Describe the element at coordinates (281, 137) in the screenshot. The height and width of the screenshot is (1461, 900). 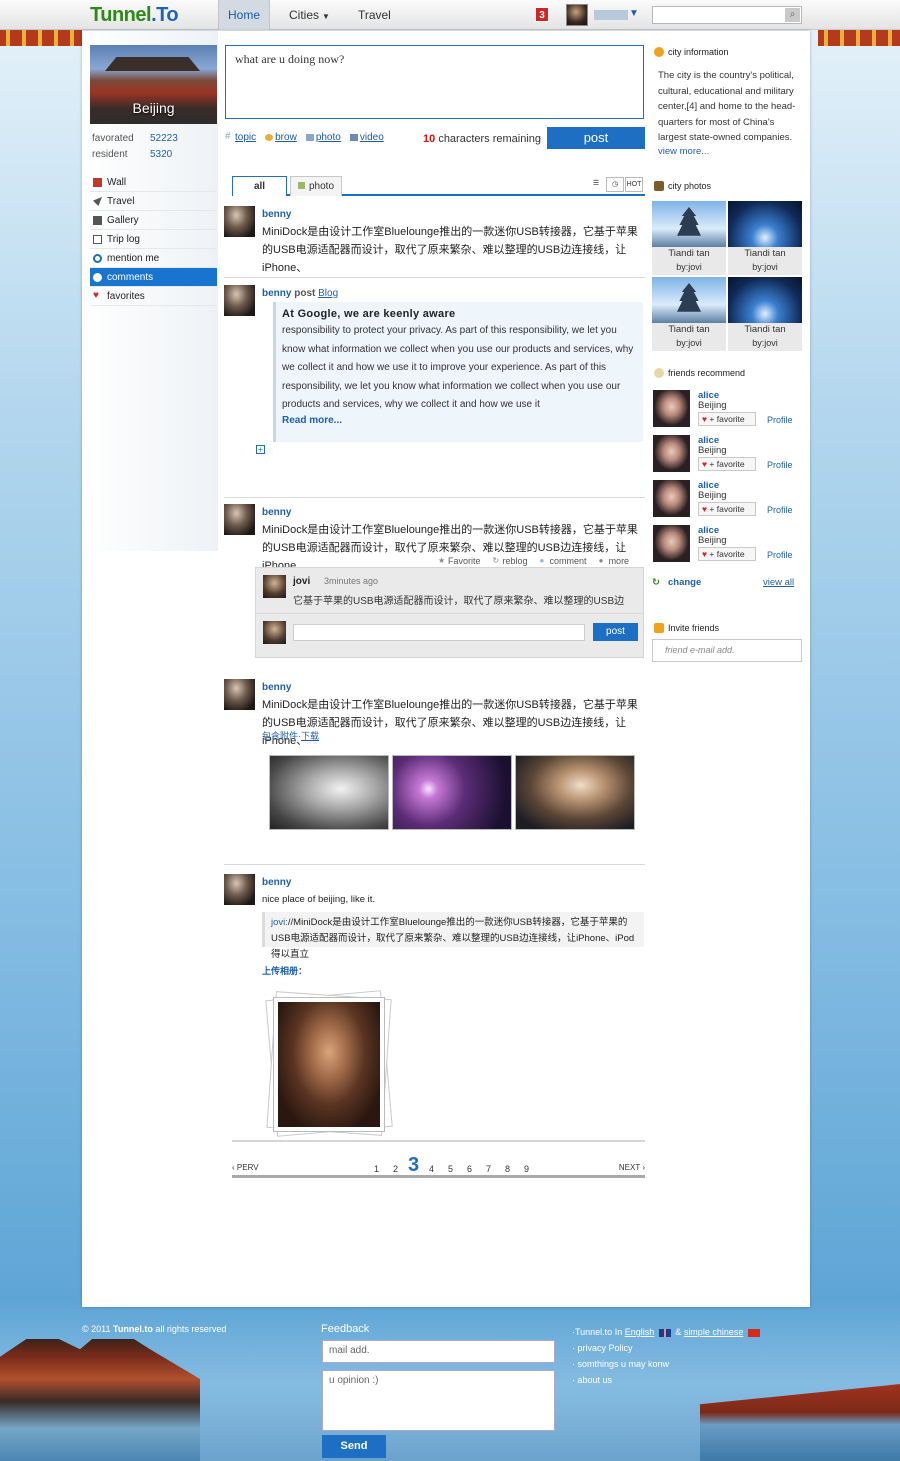
I see `brow-tool: brow` at that location.